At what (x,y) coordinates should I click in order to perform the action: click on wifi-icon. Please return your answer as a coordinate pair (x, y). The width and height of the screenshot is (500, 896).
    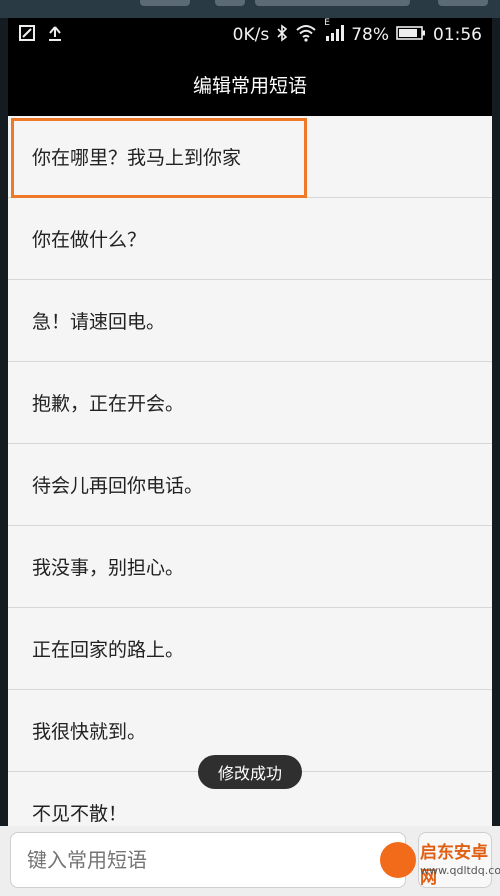
    Looking at the image, I should click on (306, 35).